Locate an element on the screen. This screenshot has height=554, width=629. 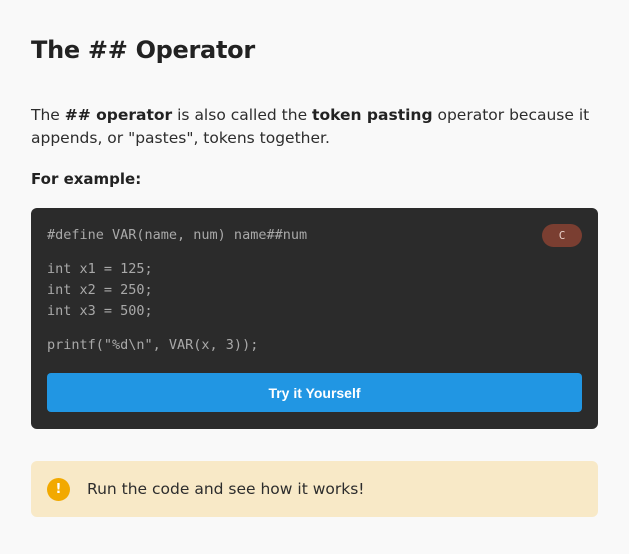
code-line: int x2 = 250; is located at coordinates (100, 290).